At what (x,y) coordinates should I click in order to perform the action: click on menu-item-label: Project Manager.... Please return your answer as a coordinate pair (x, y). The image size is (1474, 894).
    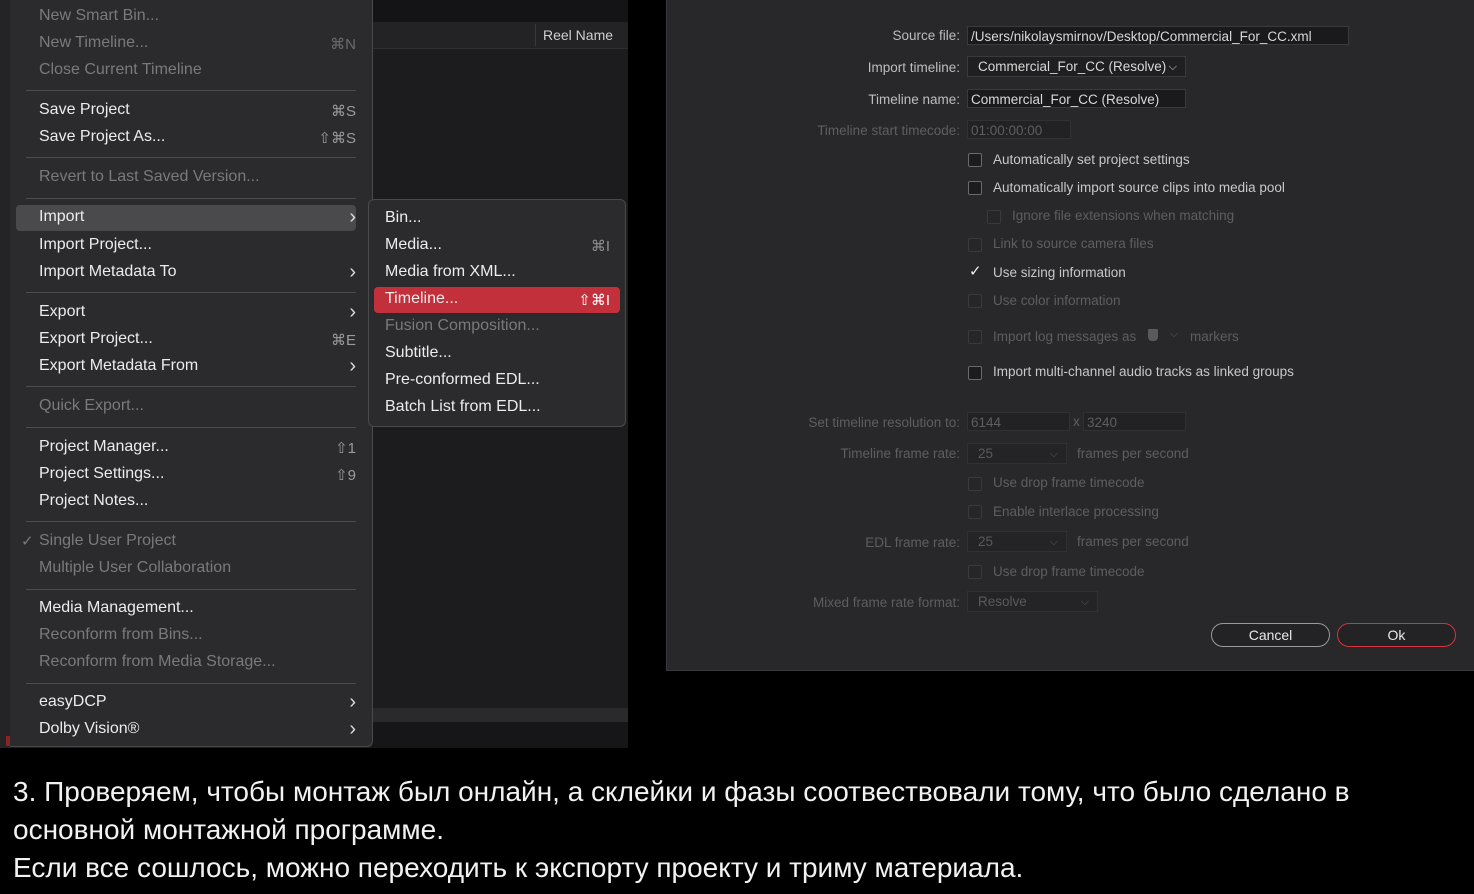
    Looking at the image, I should click on (104, 446).